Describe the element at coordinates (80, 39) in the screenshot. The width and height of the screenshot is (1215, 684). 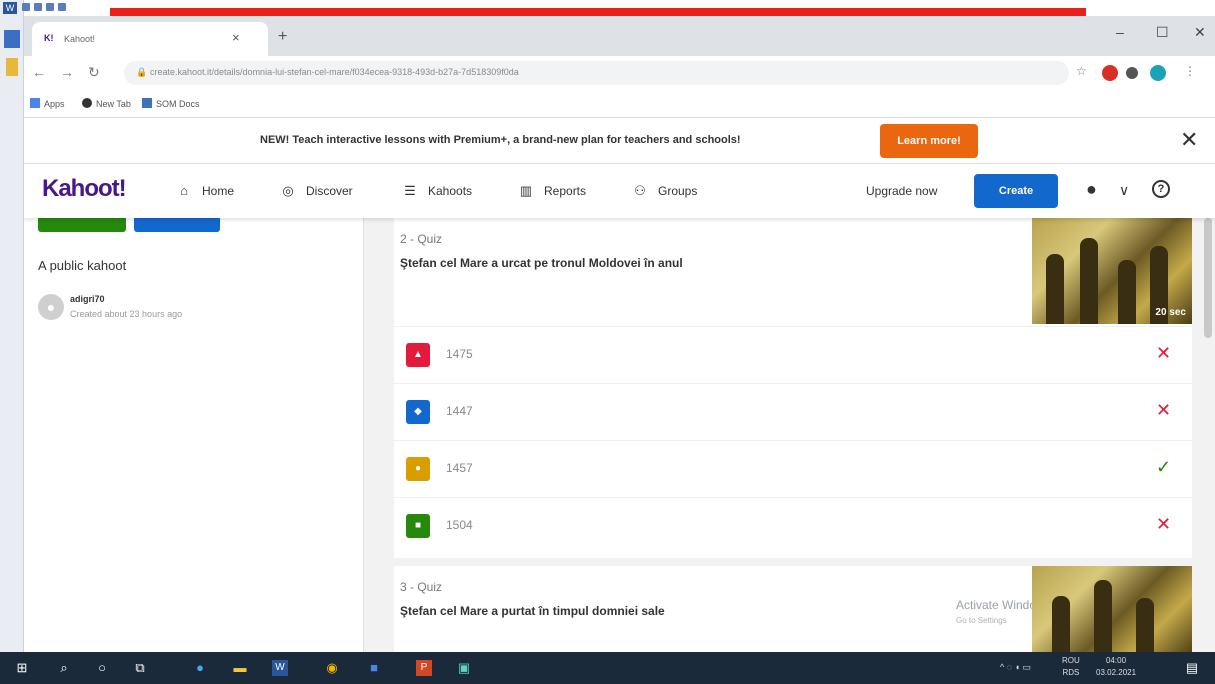
I see `tab-title: Kahoot!` at that location.